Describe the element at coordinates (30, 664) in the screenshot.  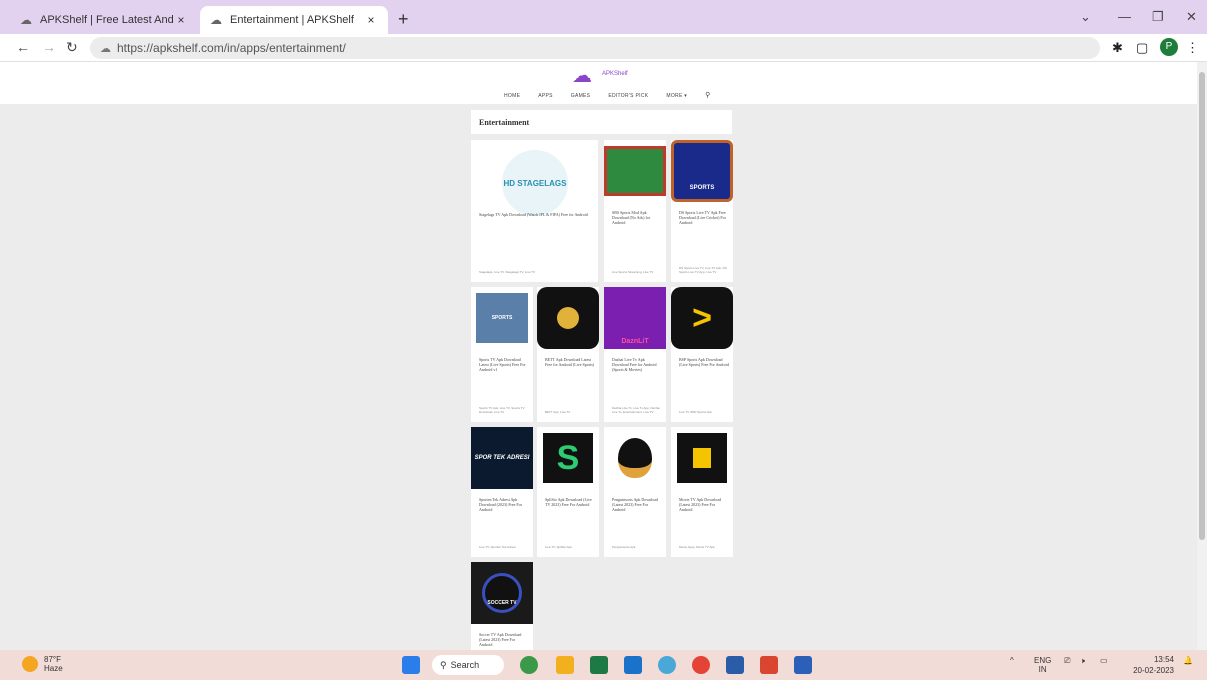
I see `sun-icon` at that location.